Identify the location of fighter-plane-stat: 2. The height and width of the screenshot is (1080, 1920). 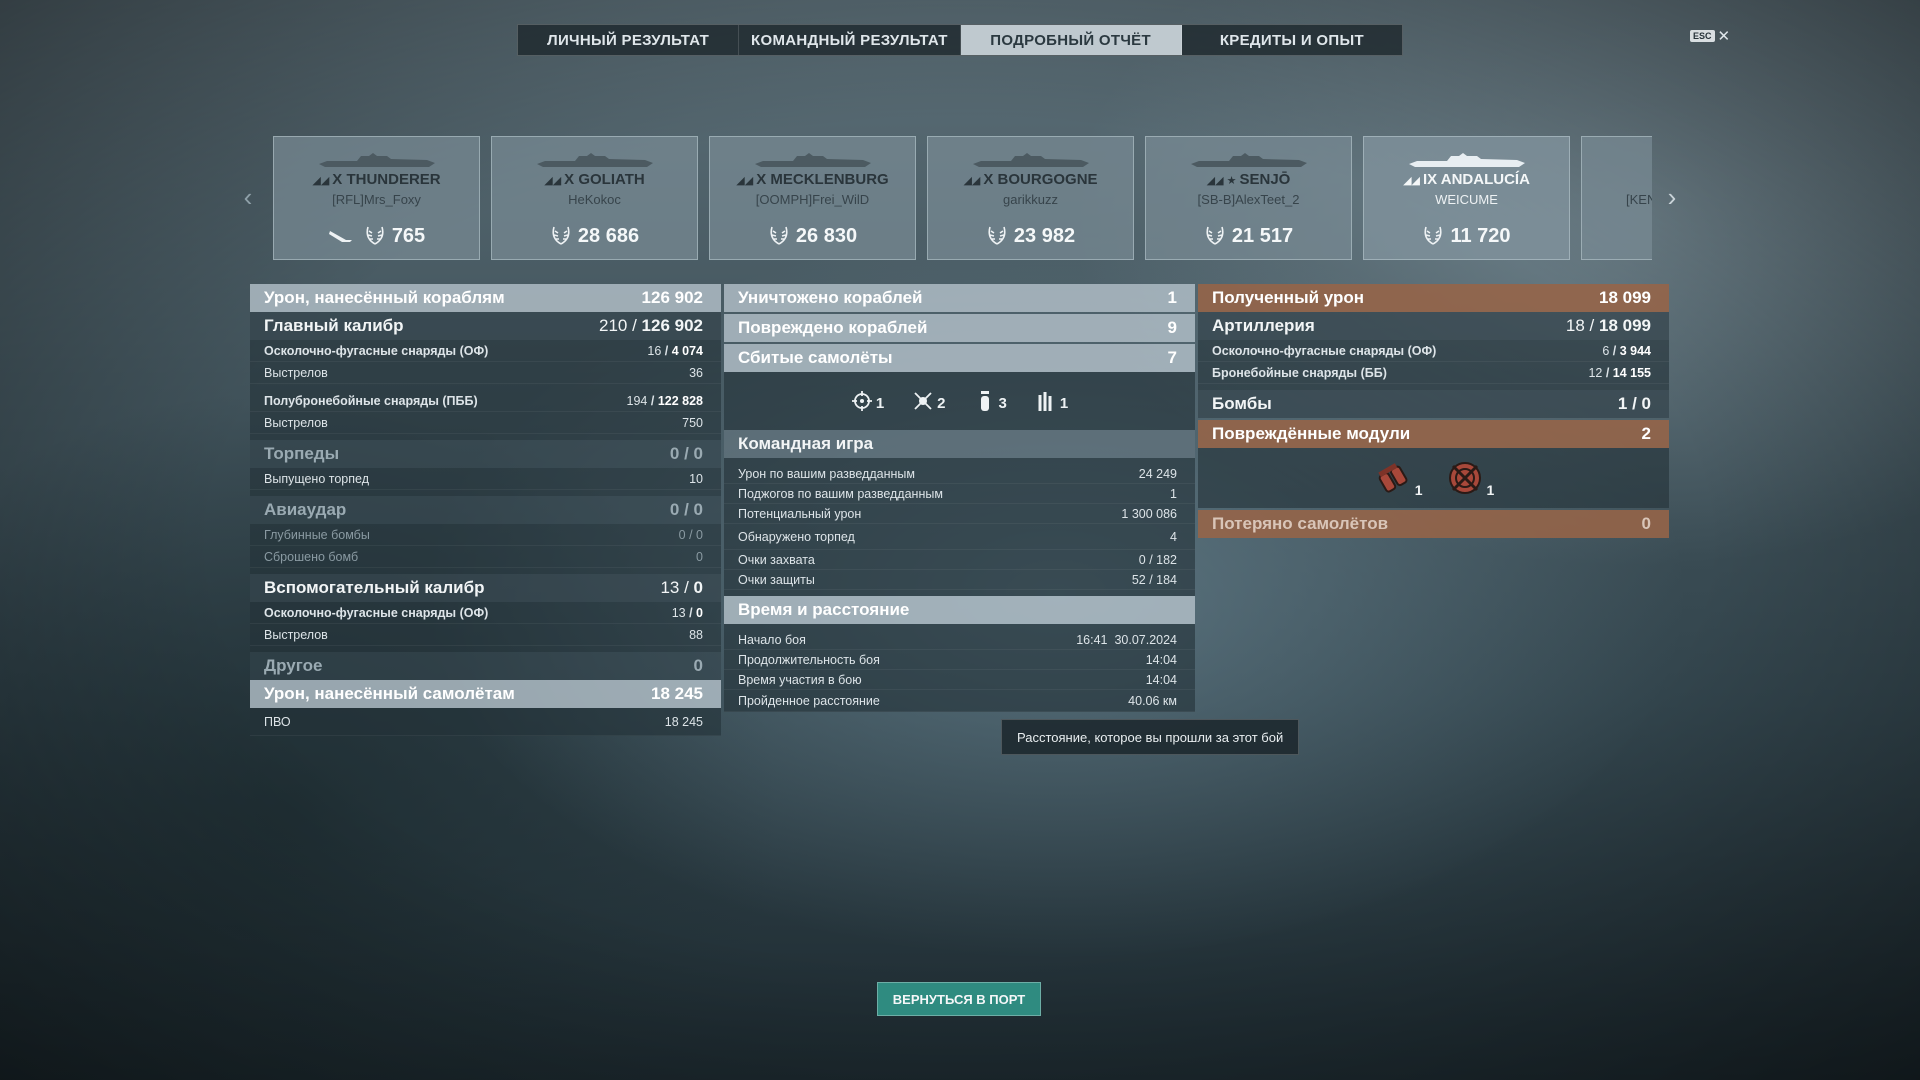
(929, 401).